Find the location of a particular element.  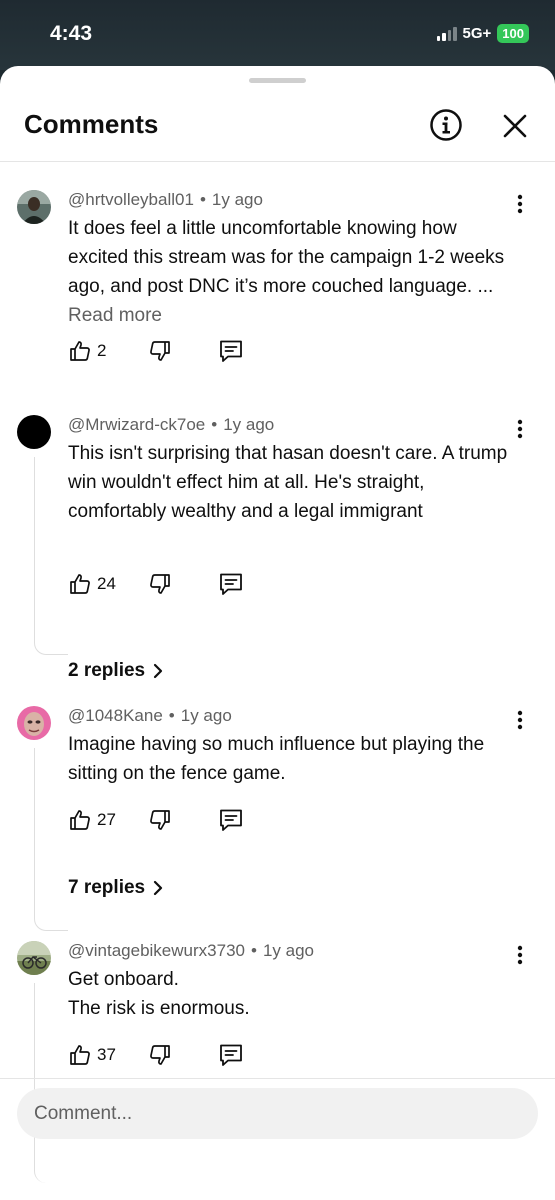

network-type: 5G+ is located at coordinates (477, 33).